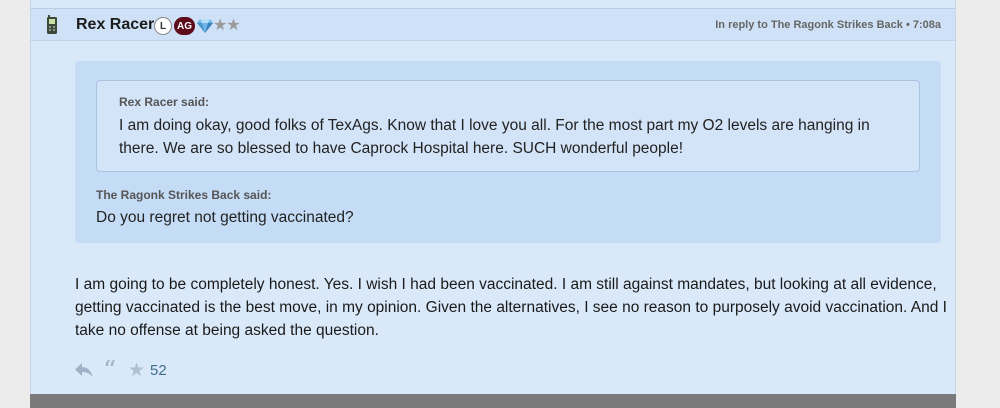 This screenshot has height=408, width=1000. What do you see at coordinates (205, 26) in the screenshot?
I see `gem-icon` at bounding box center [205, 26].